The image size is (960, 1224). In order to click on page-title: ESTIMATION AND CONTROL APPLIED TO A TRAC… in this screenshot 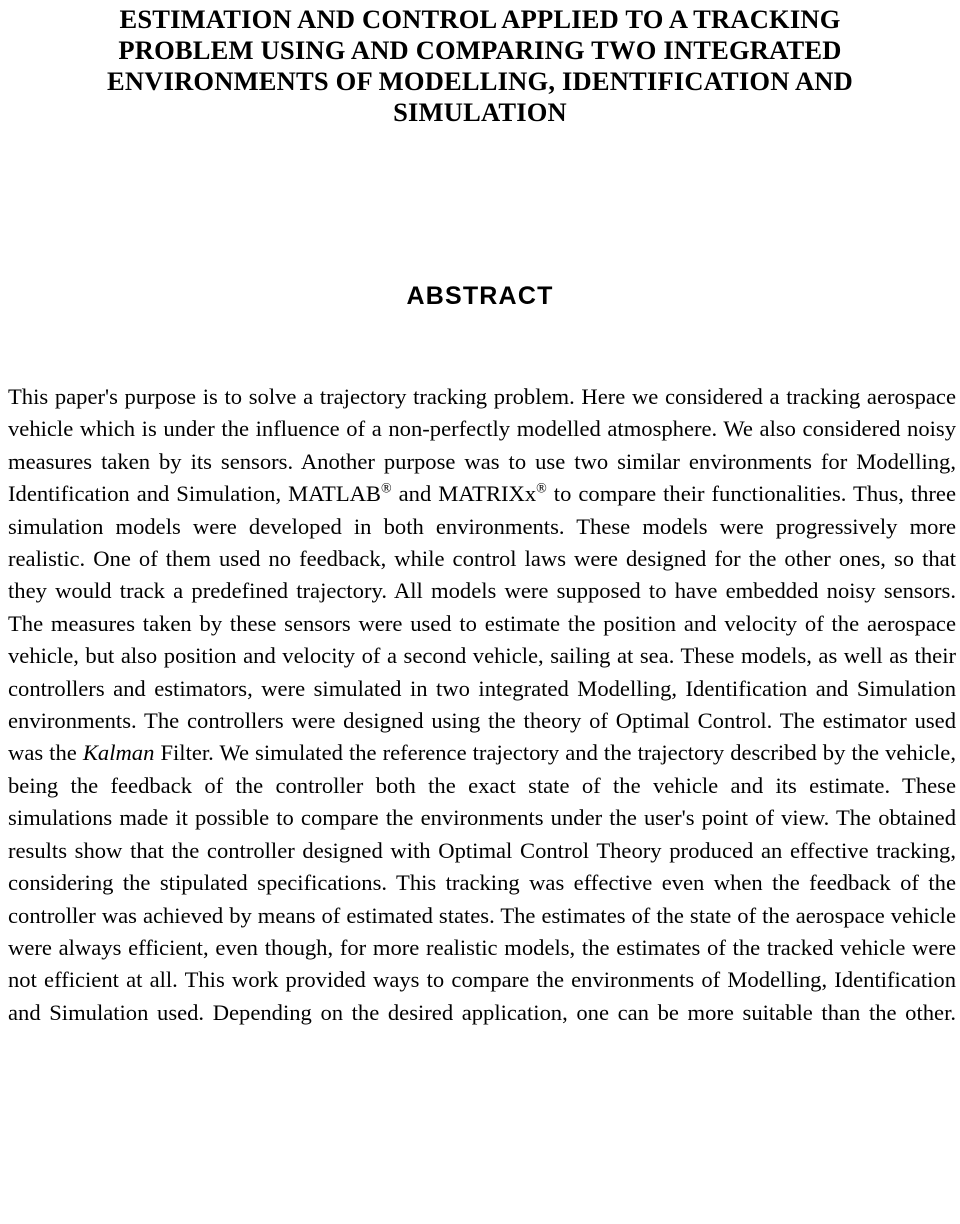, I will do `click(480, 64)`.